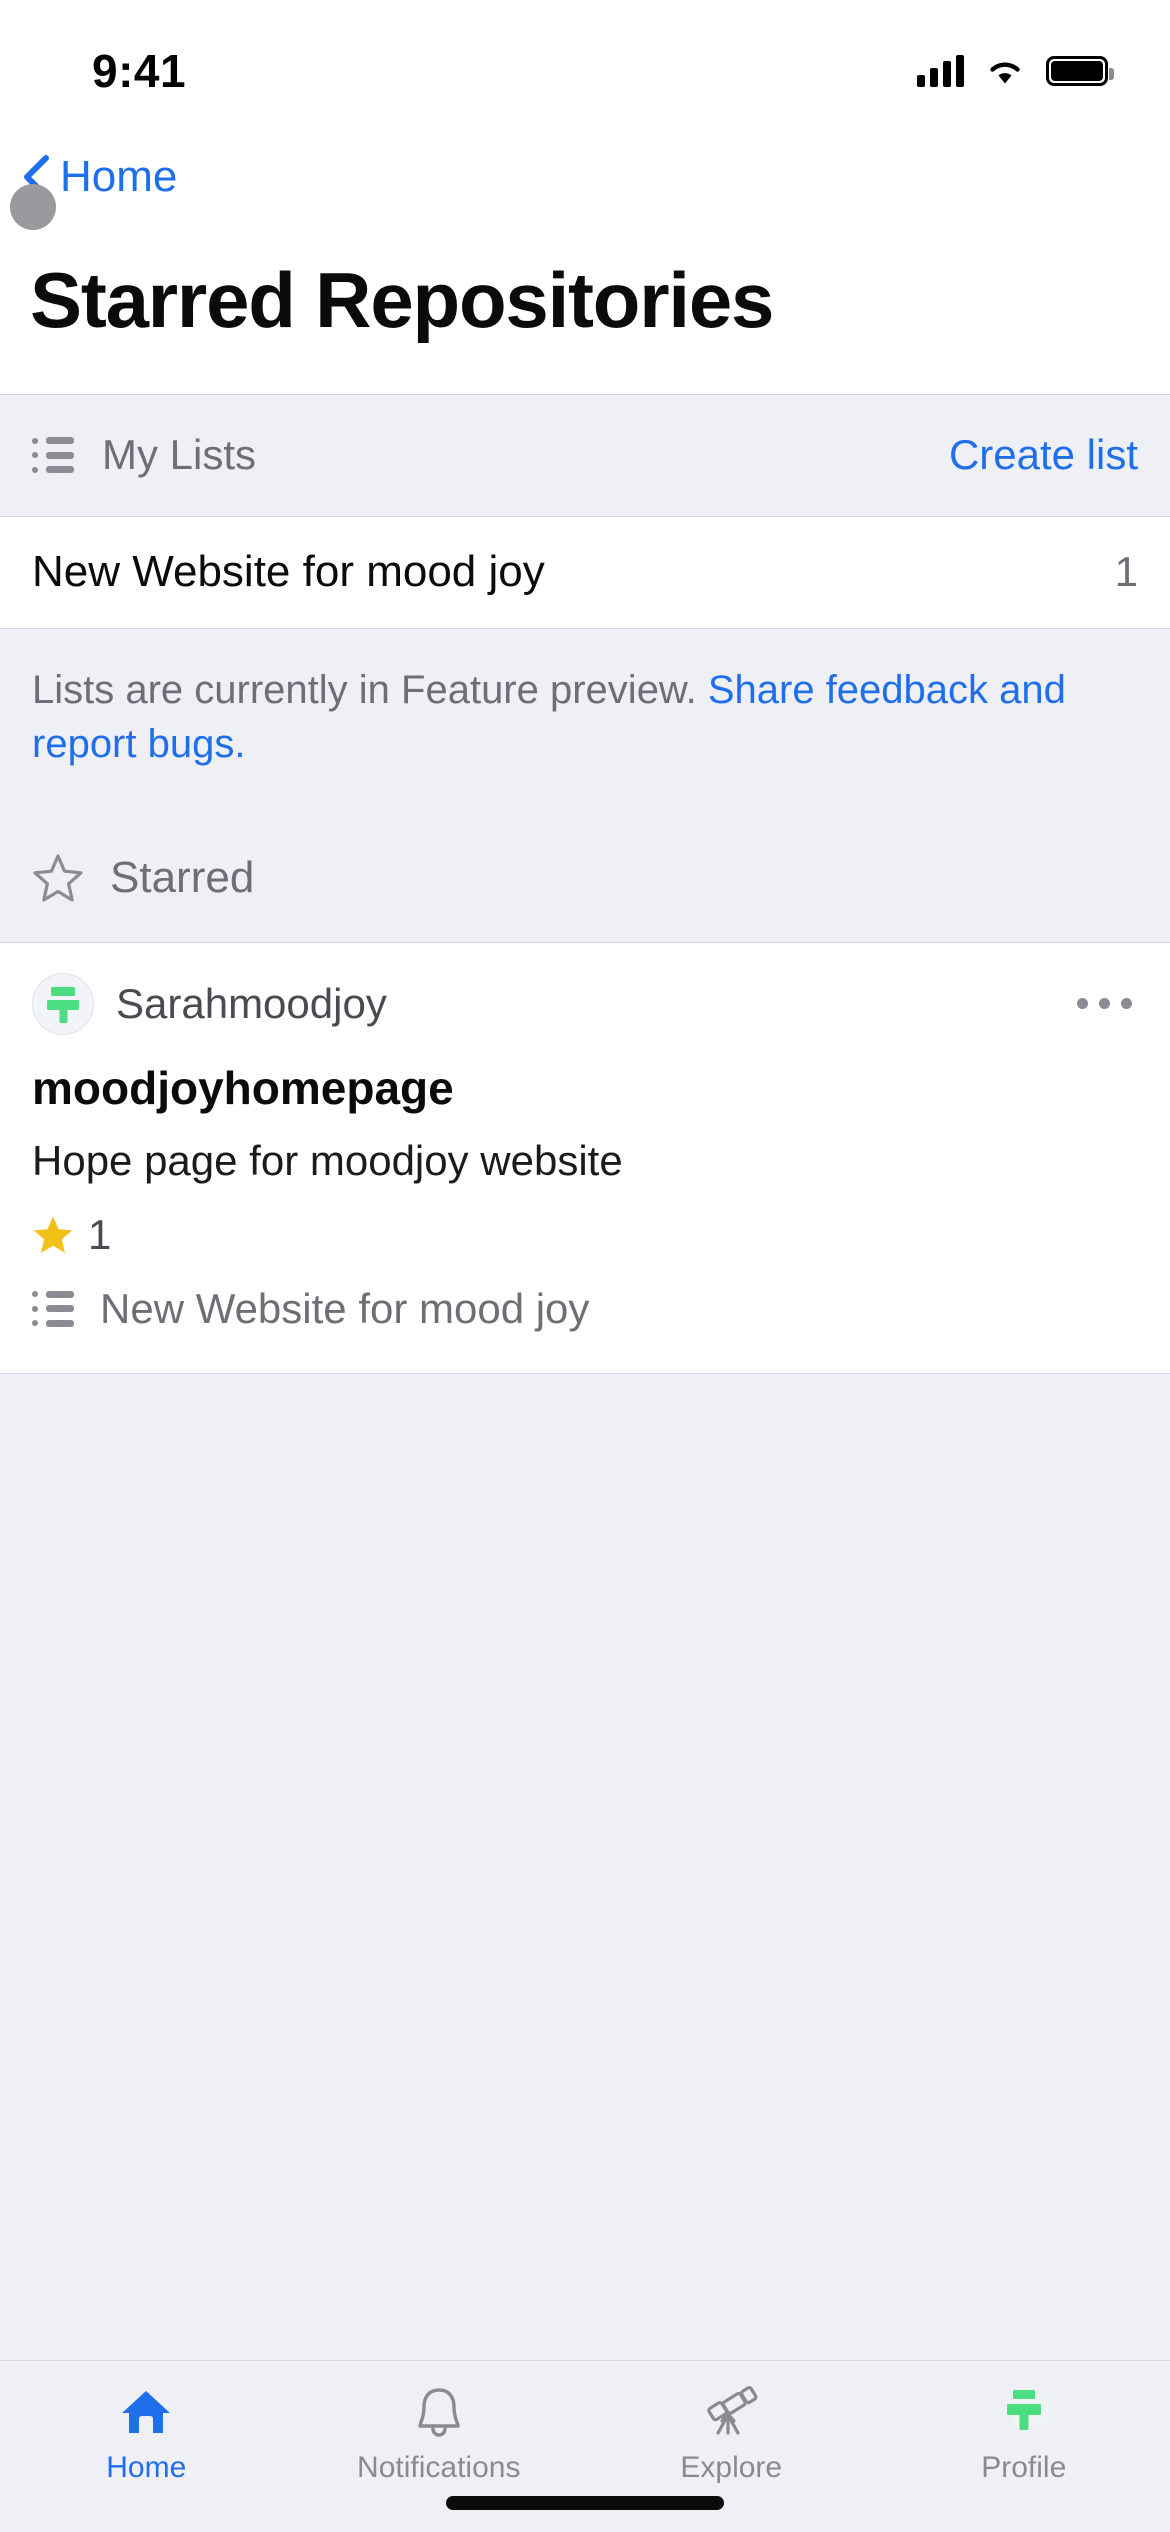 Image resolution: width=1170 pixels, height=2532 pixels. I want to click on bell-icon, so click(439, 2412).